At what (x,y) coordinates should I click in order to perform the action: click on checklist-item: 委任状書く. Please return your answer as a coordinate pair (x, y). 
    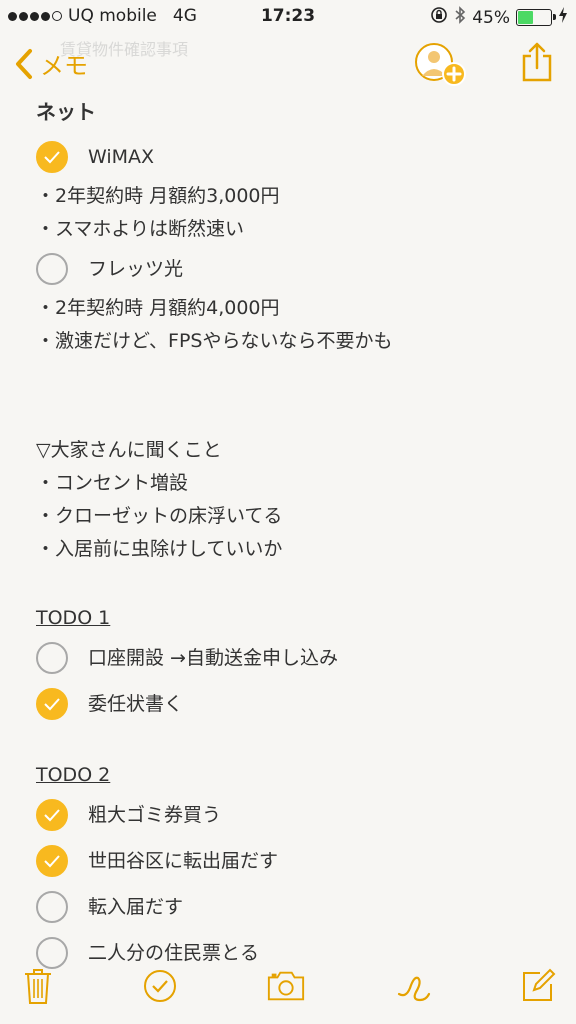
    Looking at the image, I should click on (294, 704).